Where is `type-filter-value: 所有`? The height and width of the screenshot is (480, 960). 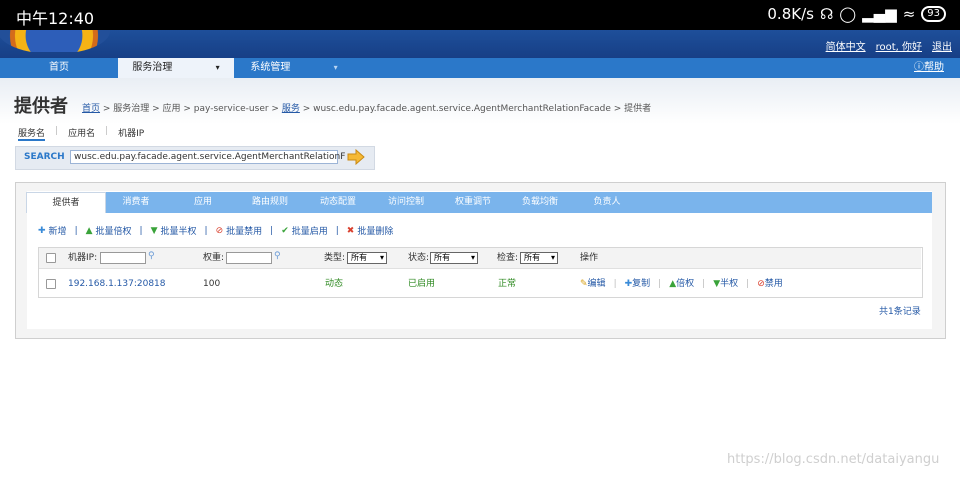 type-filter-value: 所有 is located at coordinates (359, 257).